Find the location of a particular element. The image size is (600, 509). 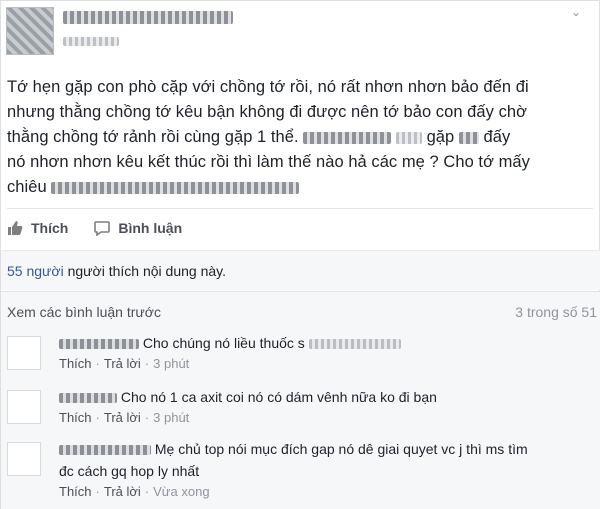

post-line-5: chiêu is located at coordinates (301, 187).